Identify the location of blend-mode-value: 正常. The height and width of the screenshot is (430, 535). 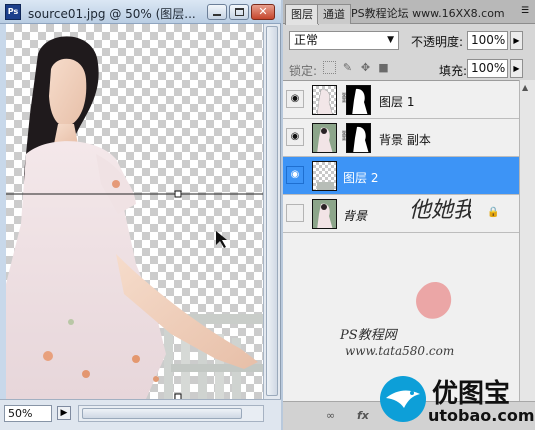
(306, 40).